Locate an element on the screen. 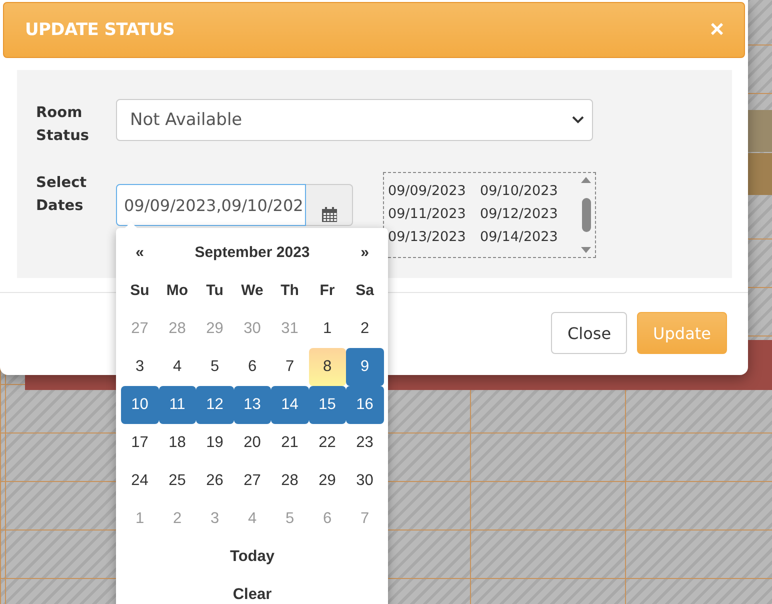  calendar-day: 1 is located at coordinates (327, 329).